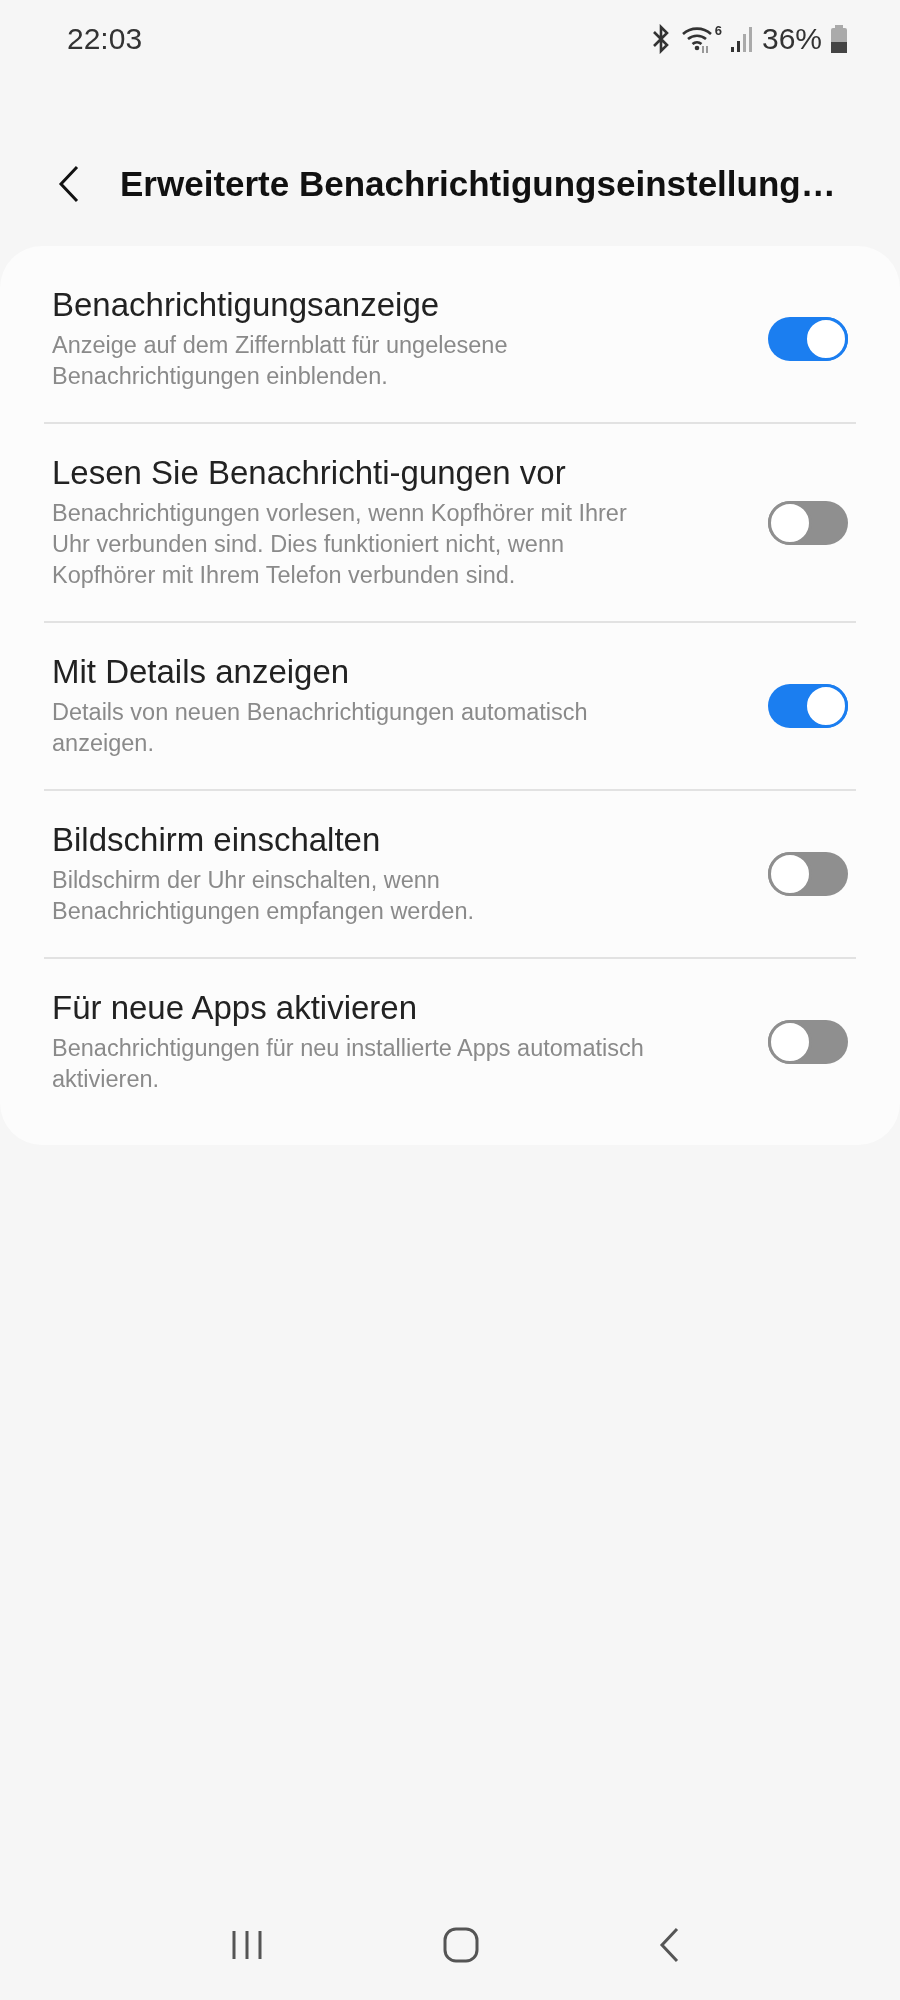 This screenshot has height=2000, width=900. What do you see at coordinates (839, 39) in the screenshot?
I see `battery-icon` at bounding box center [839, 39].